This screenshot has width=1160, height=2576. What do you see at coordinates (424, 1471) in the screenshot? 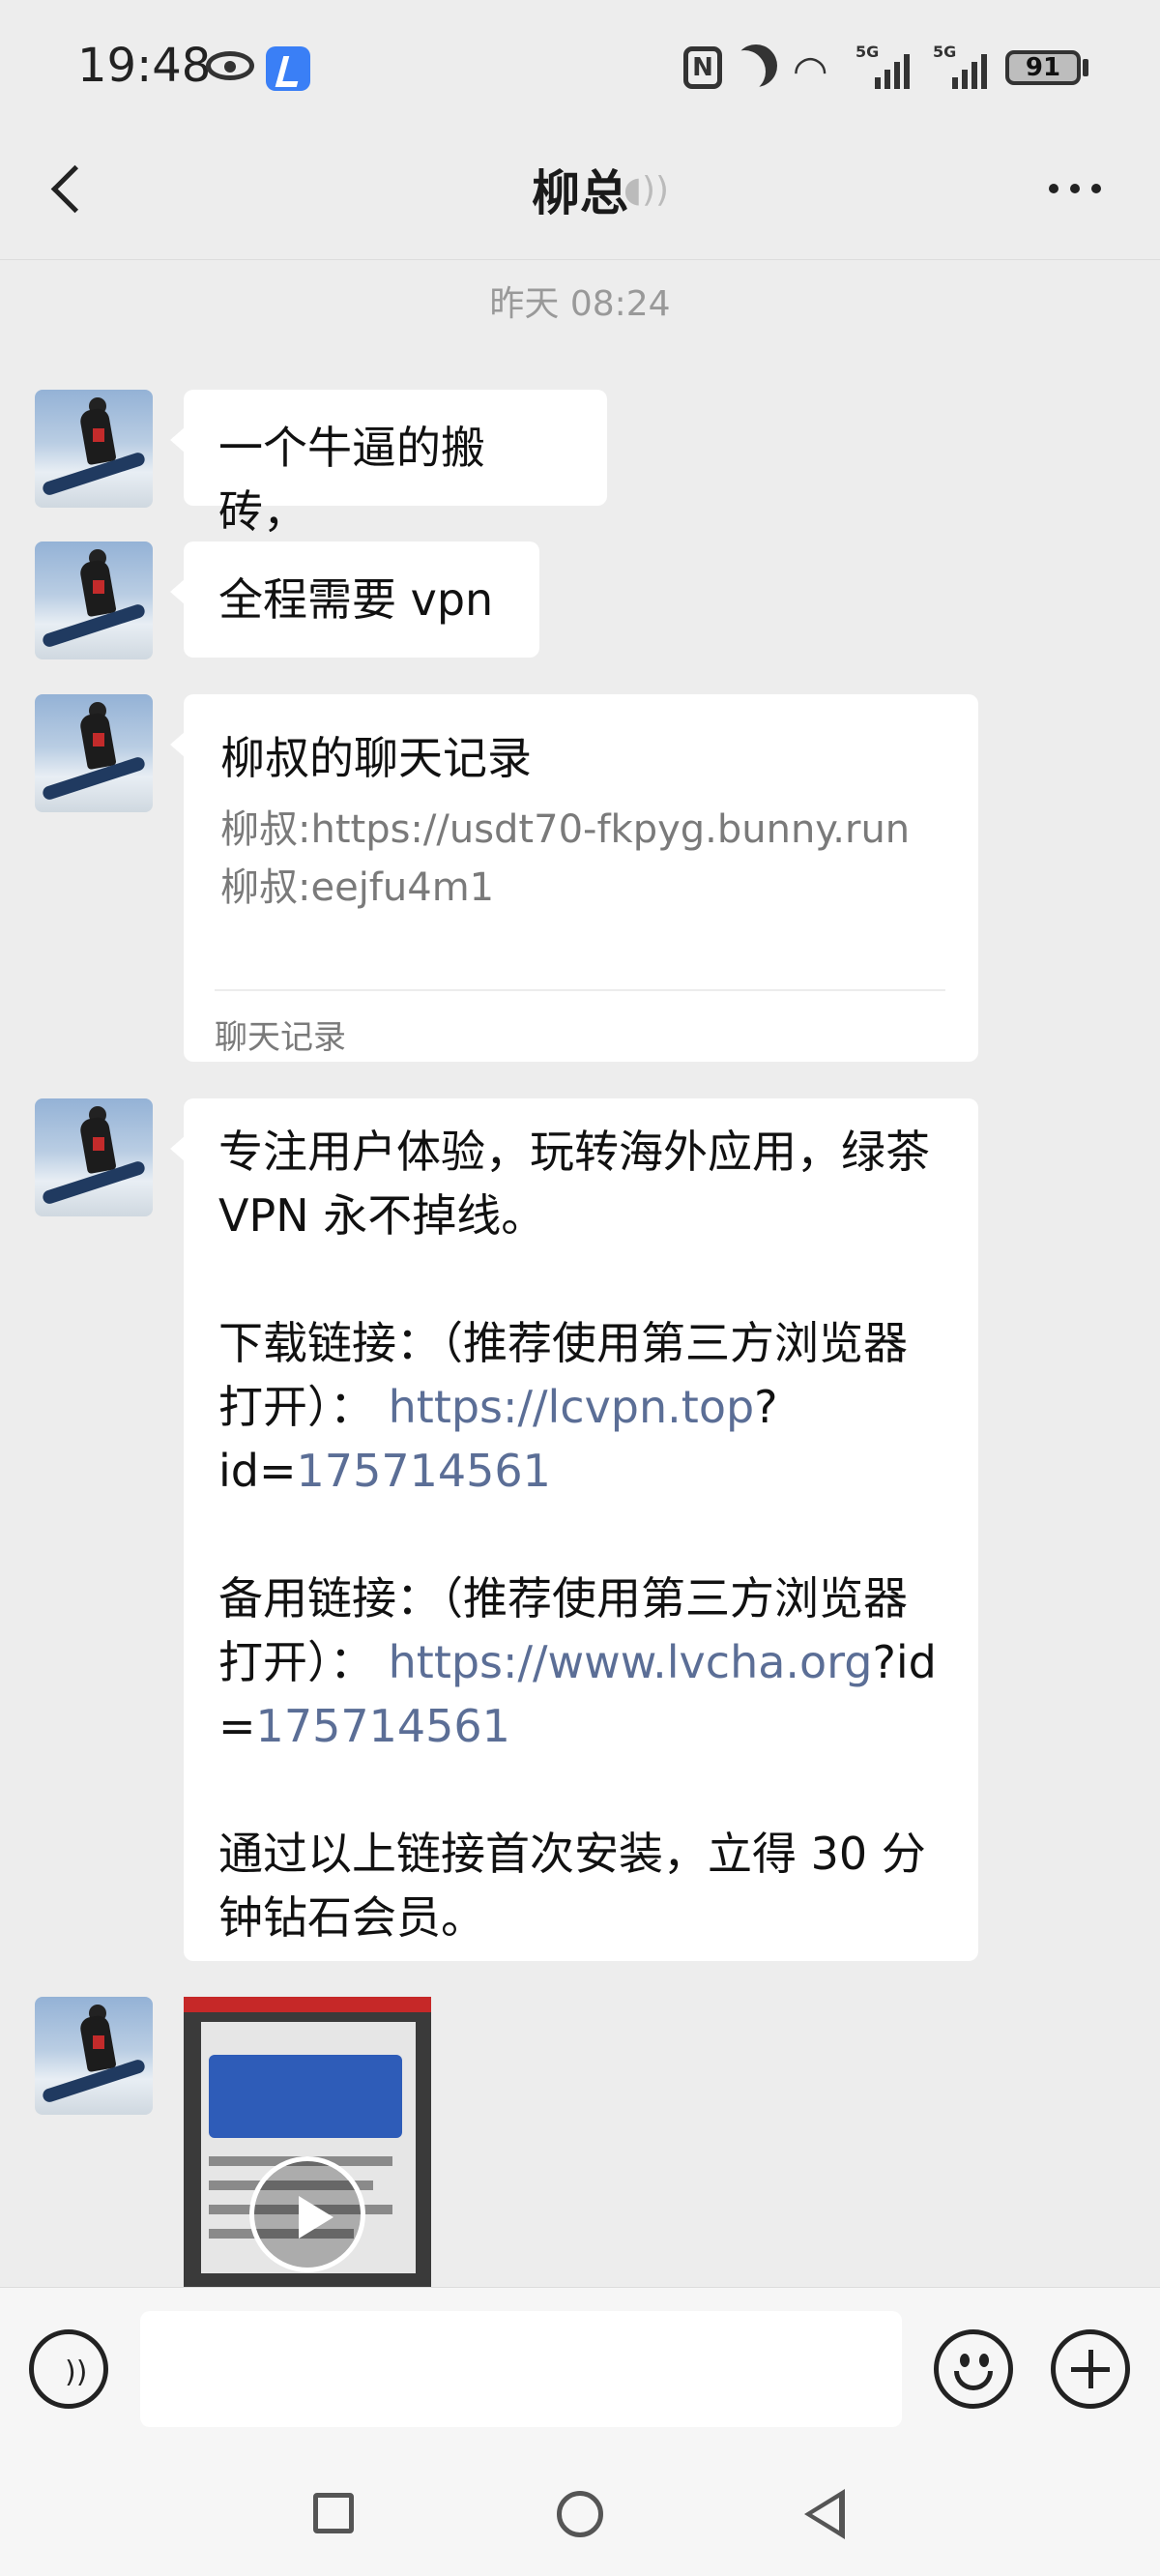
I see `download-id-link: 175714561` at bounding box center [424, 1471].